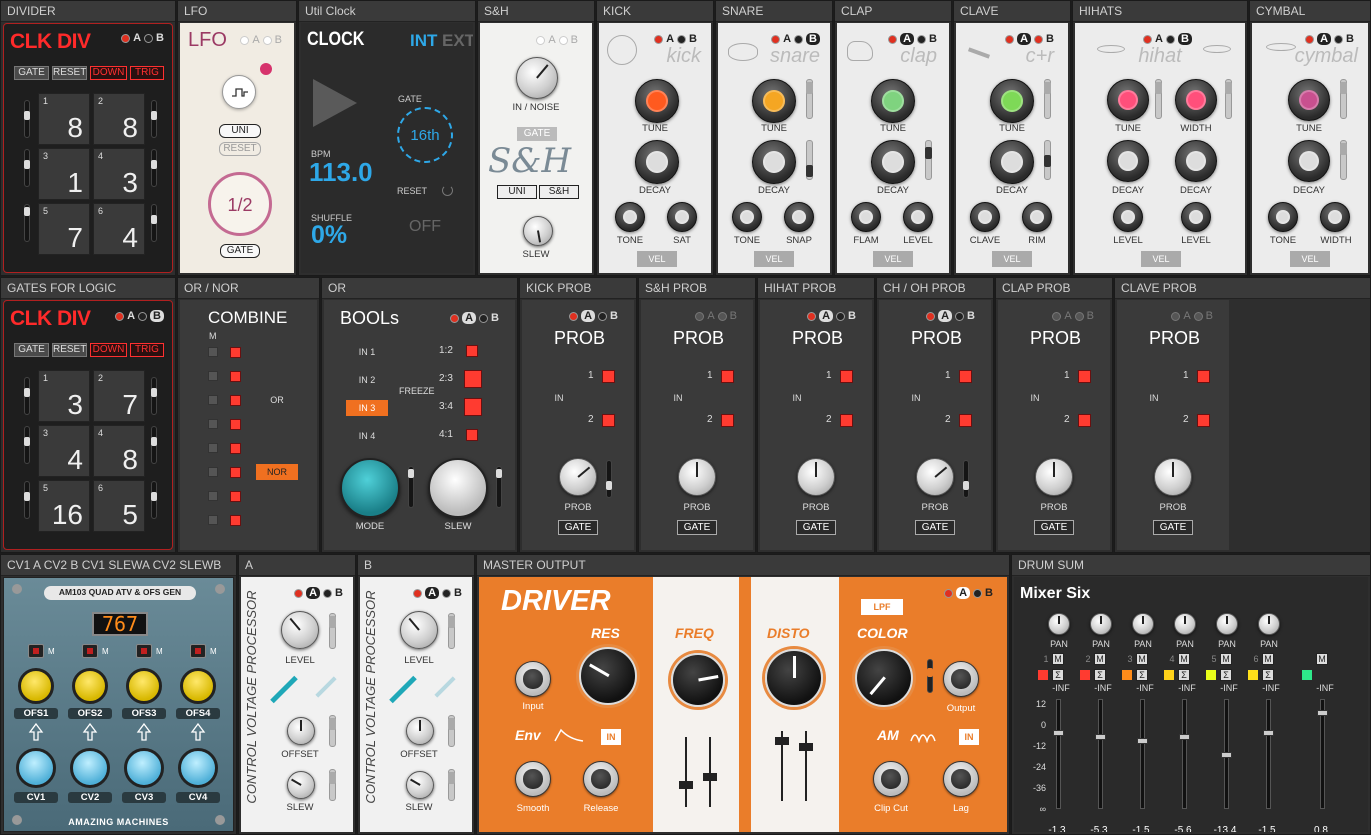 This screenshot has width=1371, height=835. What do you see at coordinates (985, 217) in the screenshot?
I see `clave-knob` at bounding box center [985, 217].